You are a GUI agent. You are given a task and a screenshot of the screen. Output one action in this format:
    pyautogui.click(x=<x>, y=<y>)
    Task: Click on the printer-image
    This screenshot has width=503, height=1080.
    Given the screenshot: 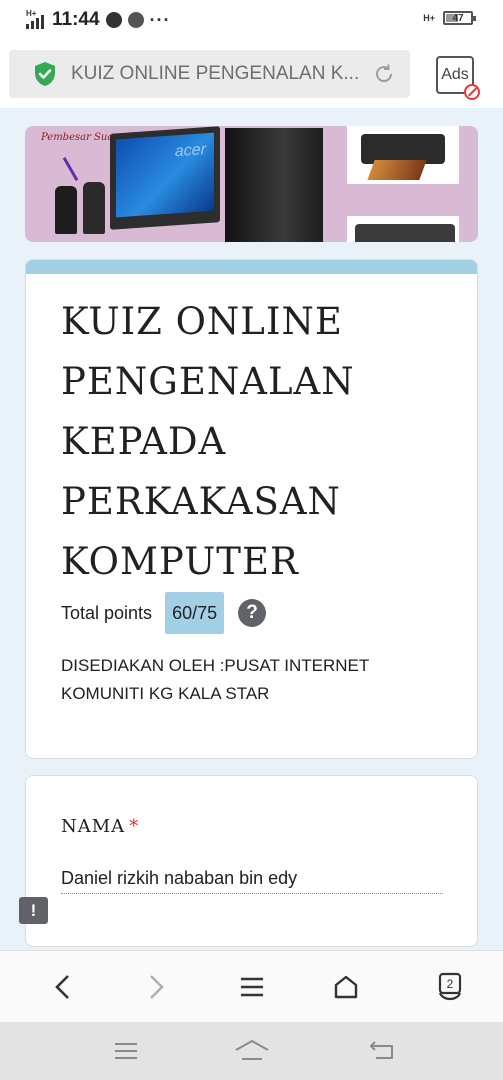 What is the action you would take?
    pyautogui.click(x=403, y=155)
    